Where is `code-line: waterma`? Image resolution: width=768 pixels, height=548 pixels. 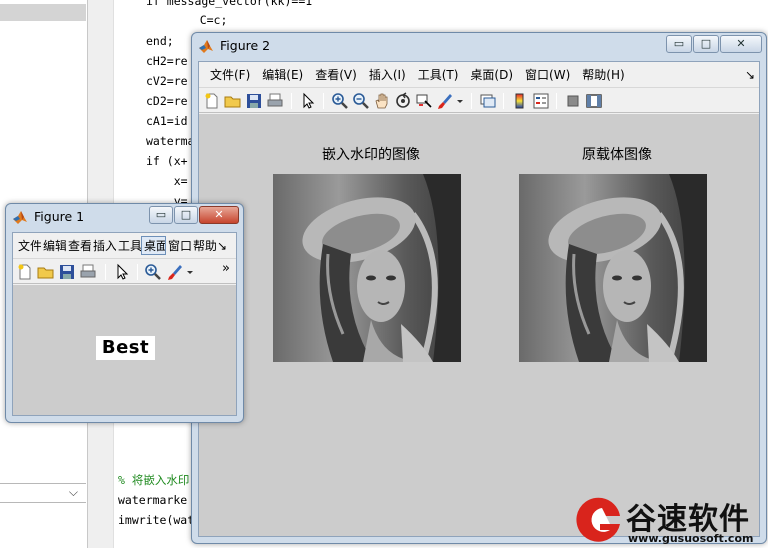 code-line: waterma is located at coordinates (170, 141).